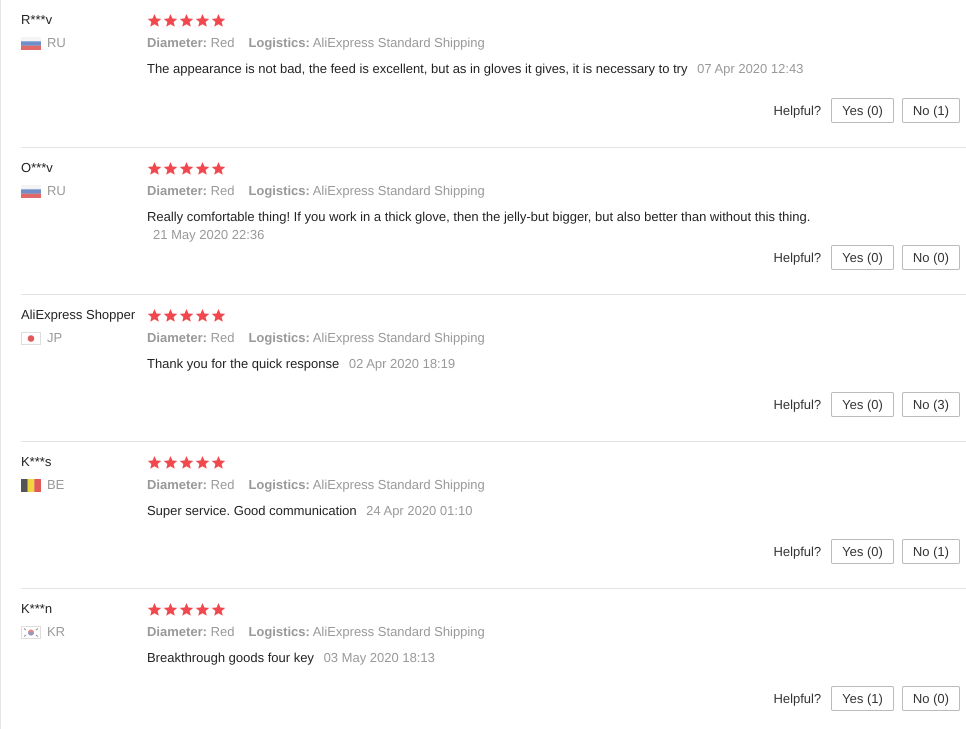 Image resolution: width=966 pixels, height=729 pixels. Describe the element at coordinates (36, 462) in the screenshot. I see `reviewer-name: K***s` at that location.